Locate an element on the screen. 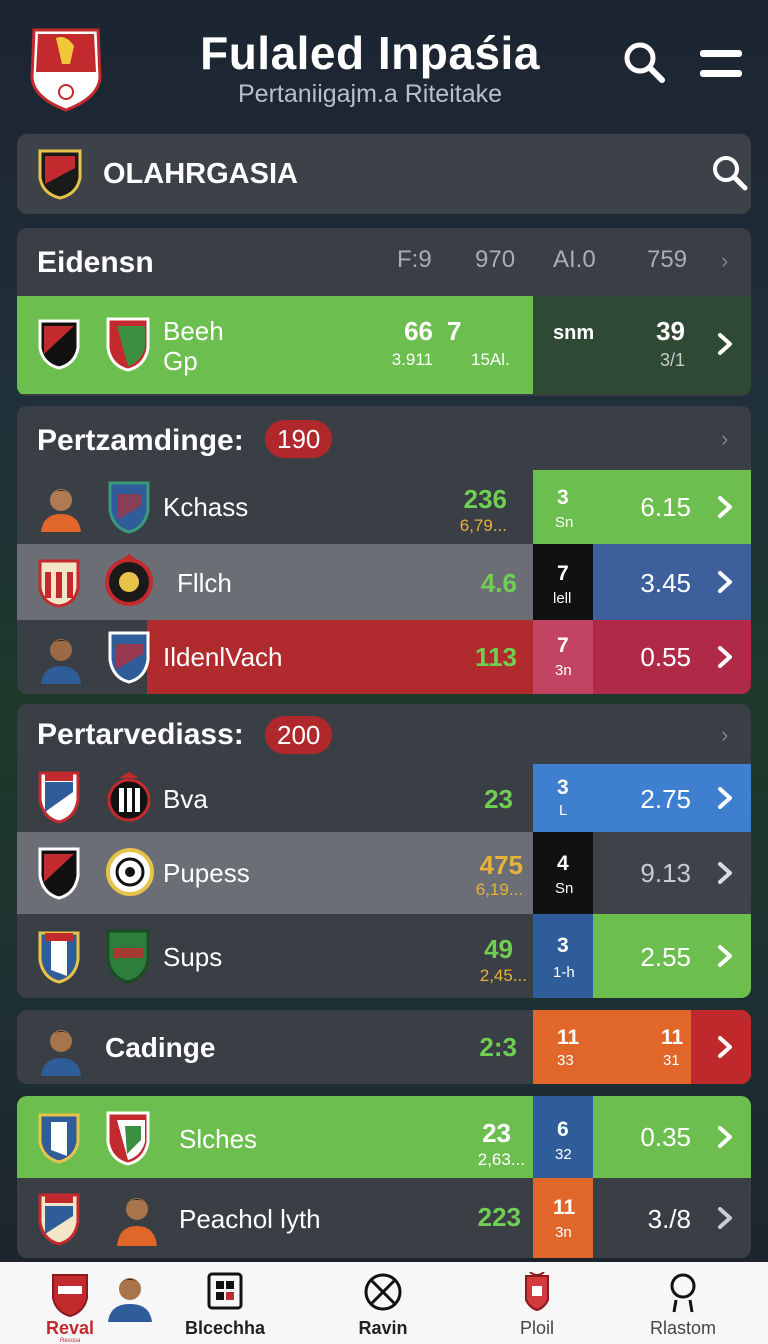 The height and width of the screenshot is (1344, 768). grid-icon is located at coordinates (225, 1291).